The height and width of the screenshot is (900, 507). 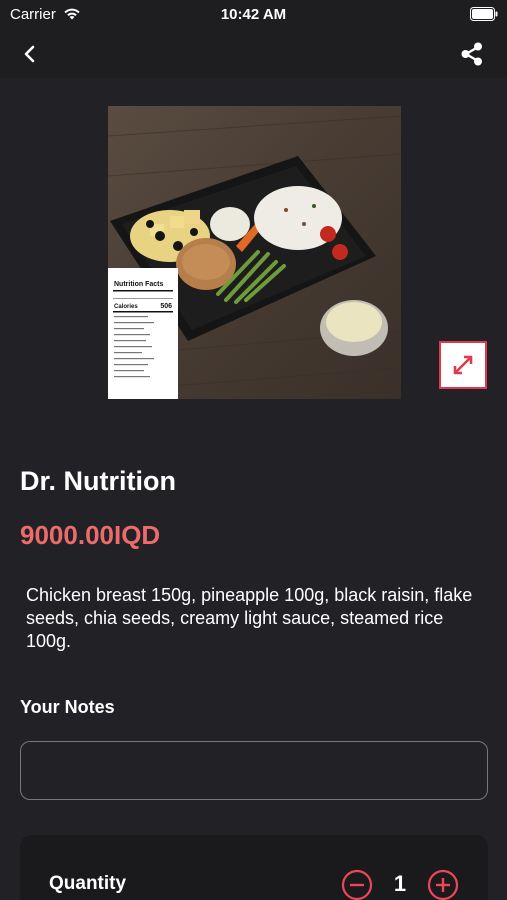 I want to click on quantity-label: Quantity, so click(x=88, y=883).